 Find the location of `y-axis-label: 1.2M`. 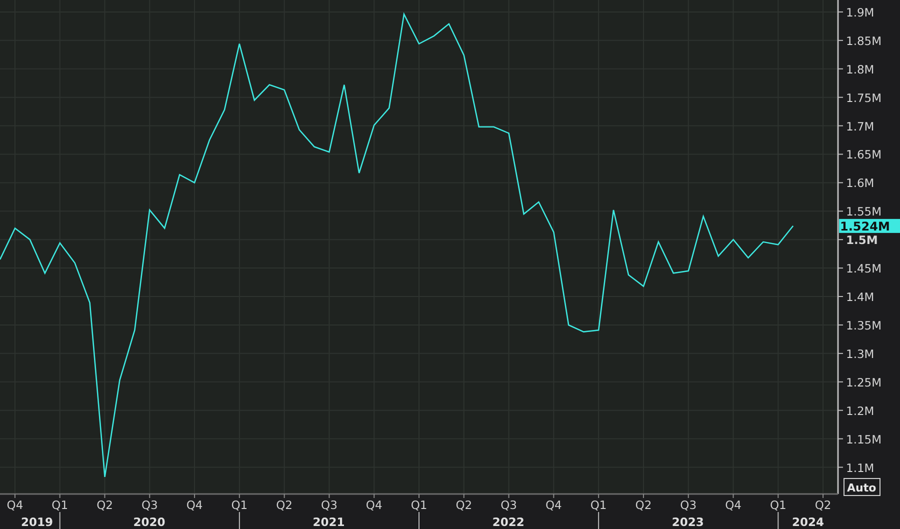

y-axis-label: 1.2M is located at coordinates (860, 411).